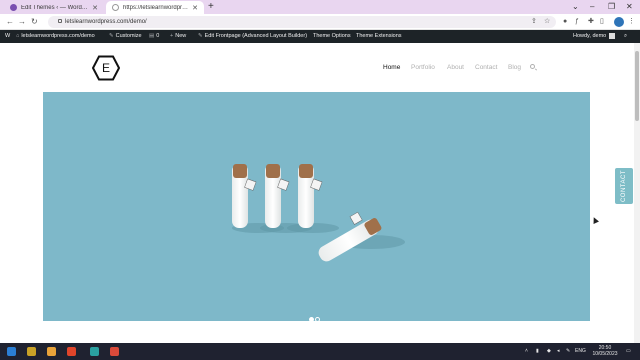  Describe the element at coordinates (211, 7) in the screenshot. I see `new-tab-button: +` at that location.